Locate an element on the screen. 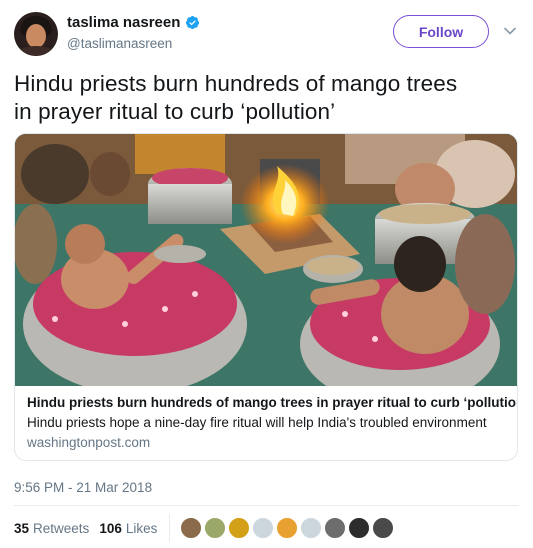 This screenshot has height=548, width=533. tweet-stats: 35 Retweets 106 Likes is located at coordinates (204, 528).